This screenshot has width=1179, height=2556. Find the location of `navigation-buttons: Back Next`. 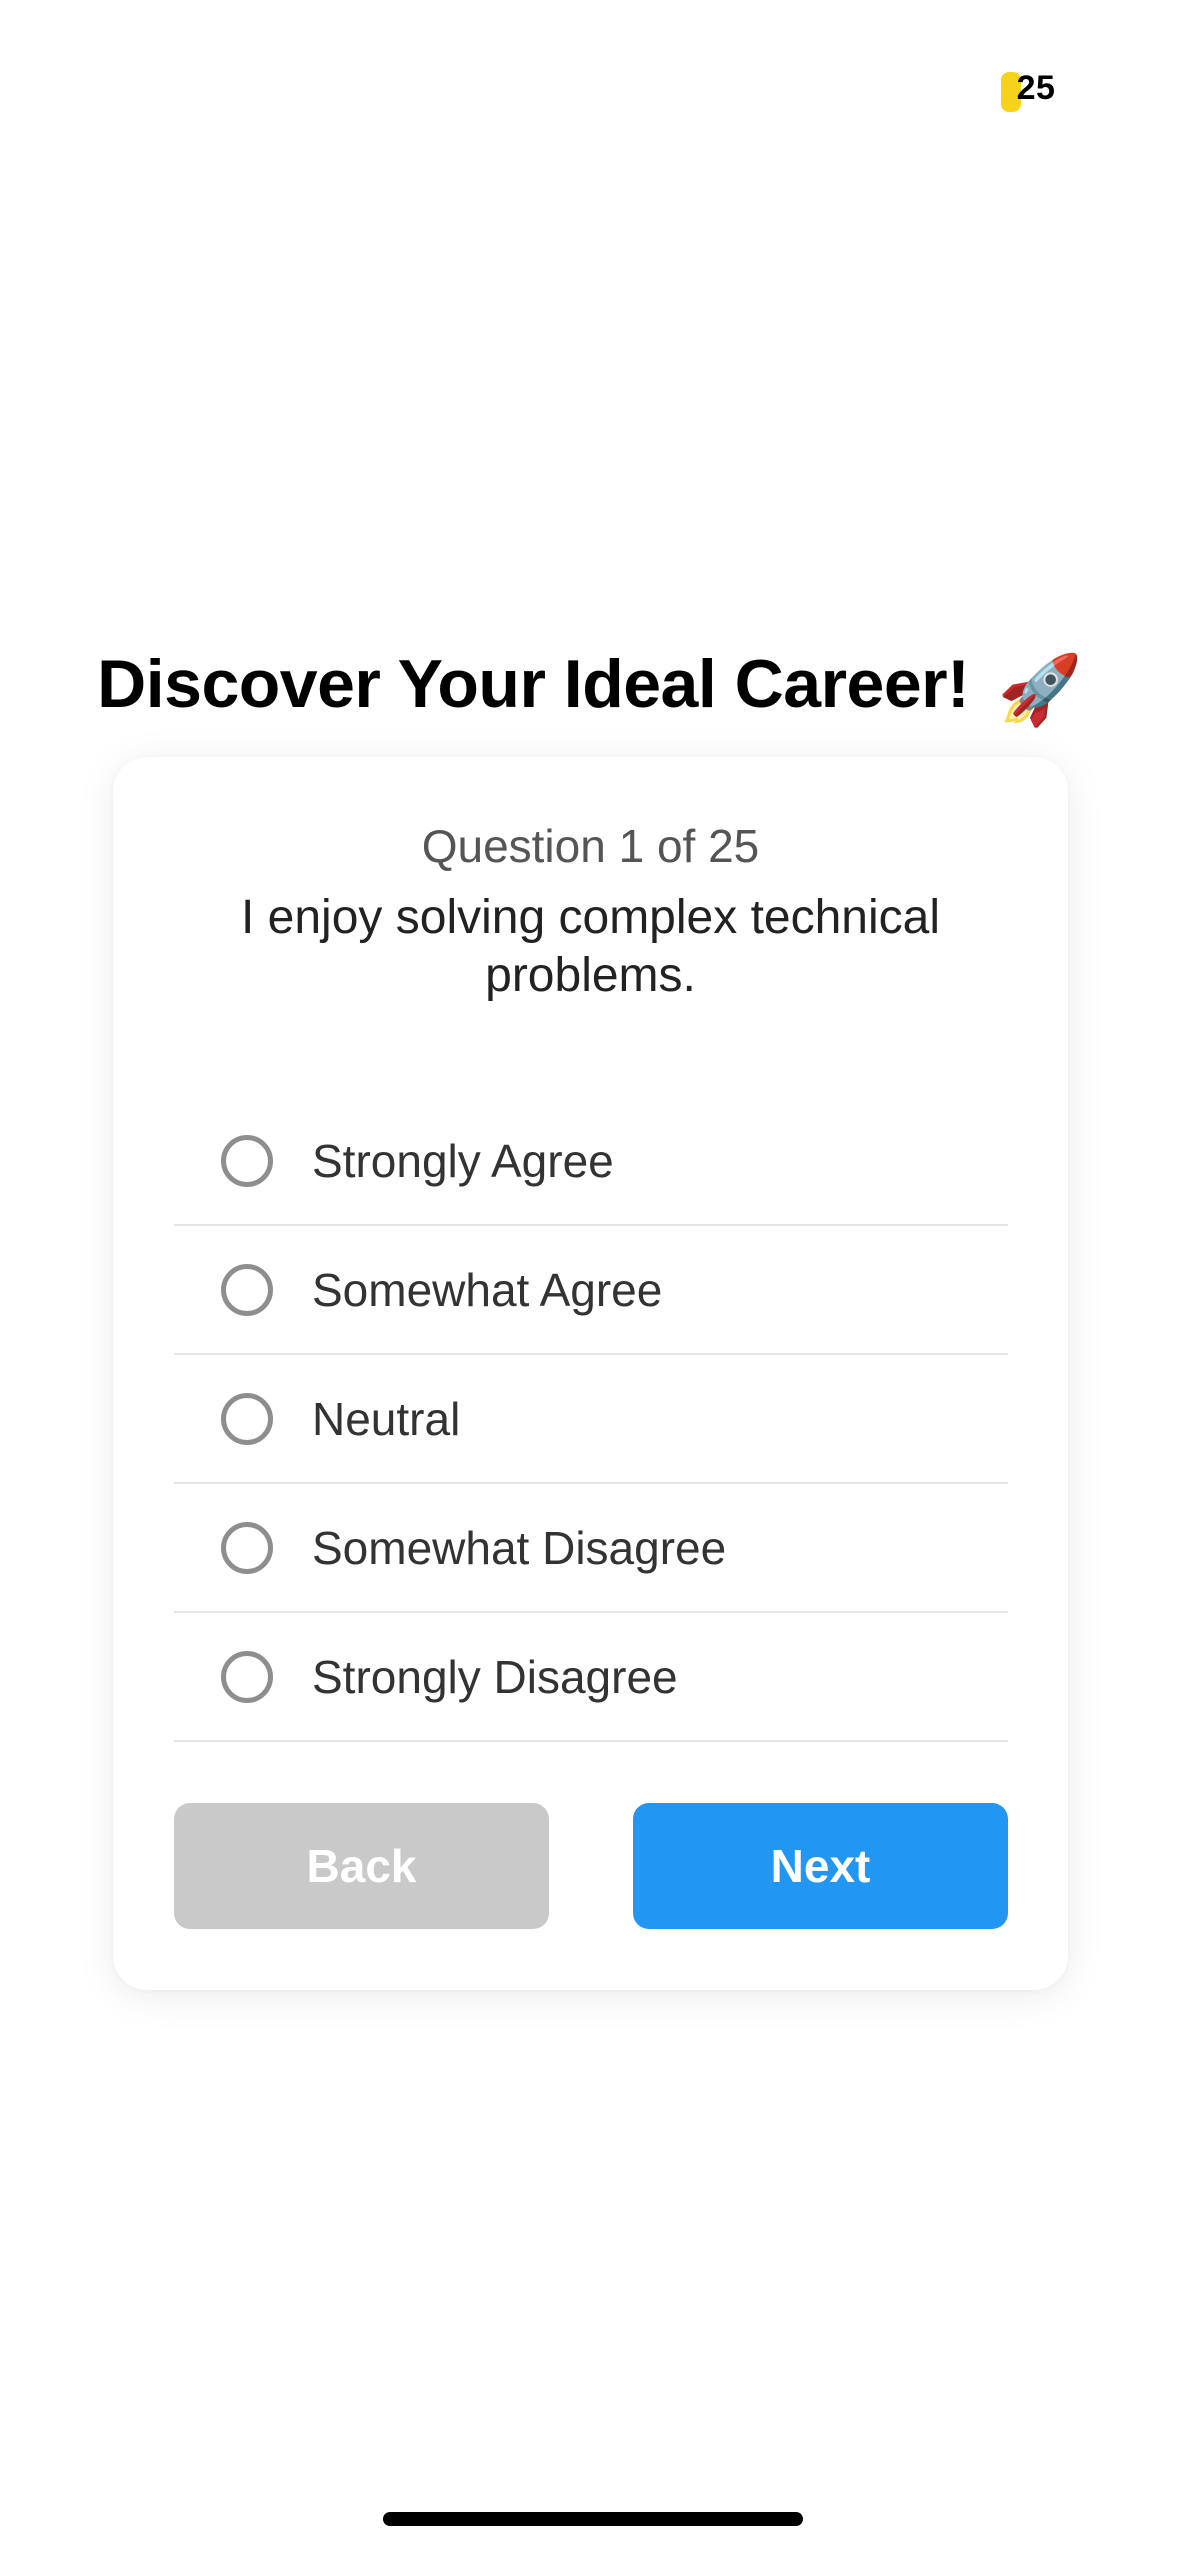

navigation-buttons: Back Next is located at coordinates (591, 1866).